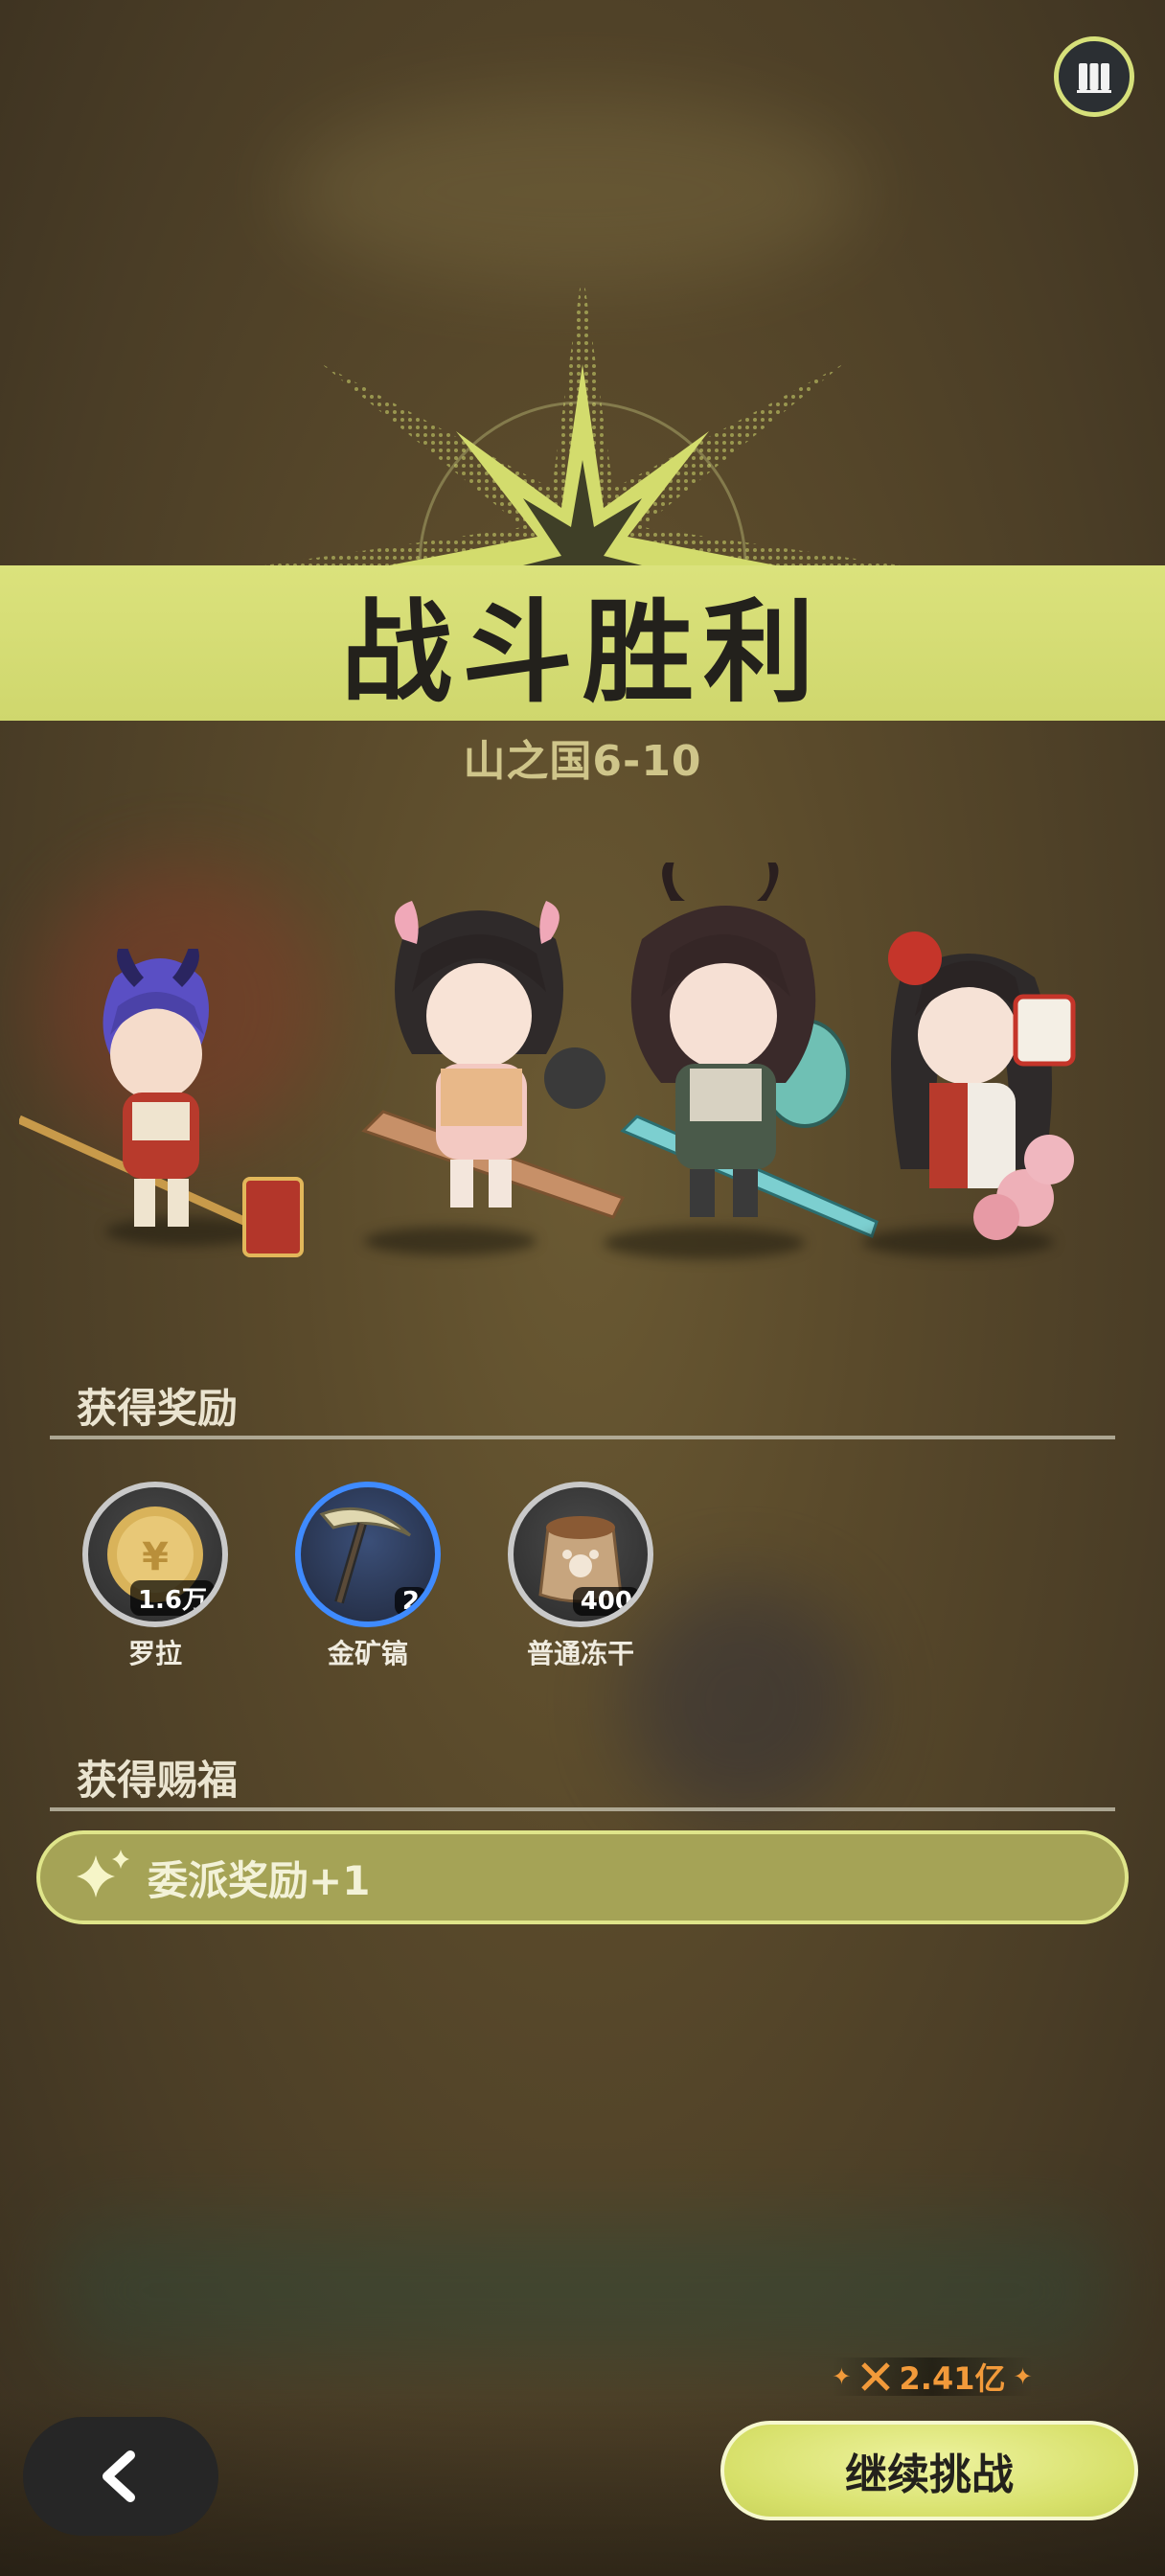  What do you see at coordinates (581, 1554) in the screenshot?
I see `reward-icon-frame: 400` at bounding box center [581, 1554].